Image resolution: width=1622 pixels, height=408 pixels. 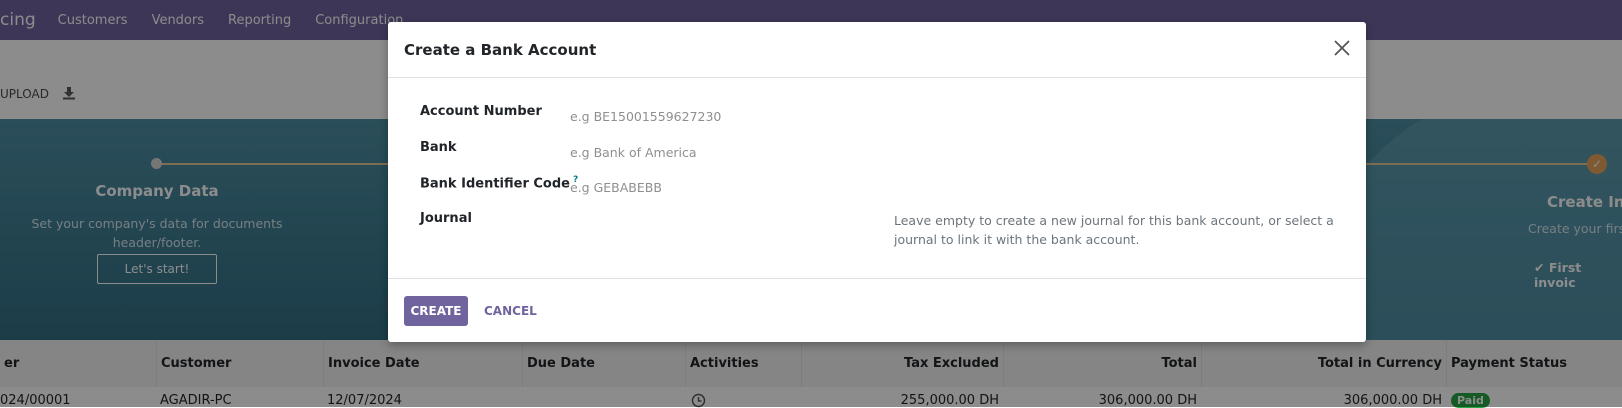 I want to click on bic-label: Bank Identifier Code?, so click(x=499, y=183).